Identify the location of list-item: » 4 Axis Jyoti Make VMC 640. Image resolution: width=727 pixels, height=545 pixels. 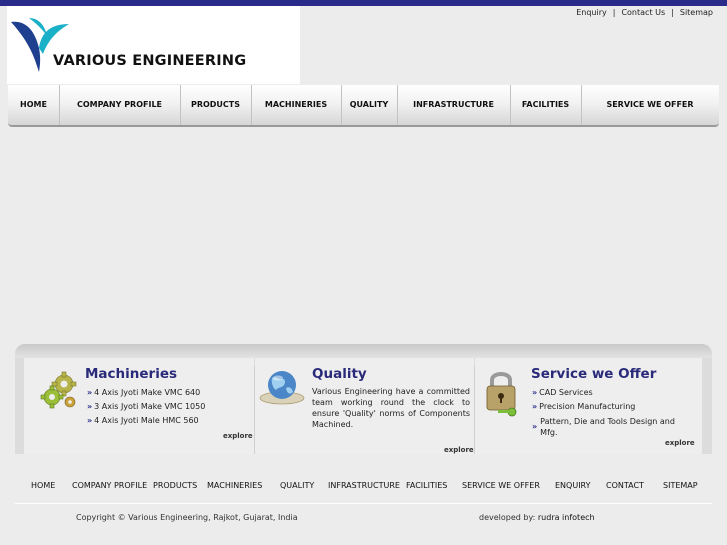
(144, 392).